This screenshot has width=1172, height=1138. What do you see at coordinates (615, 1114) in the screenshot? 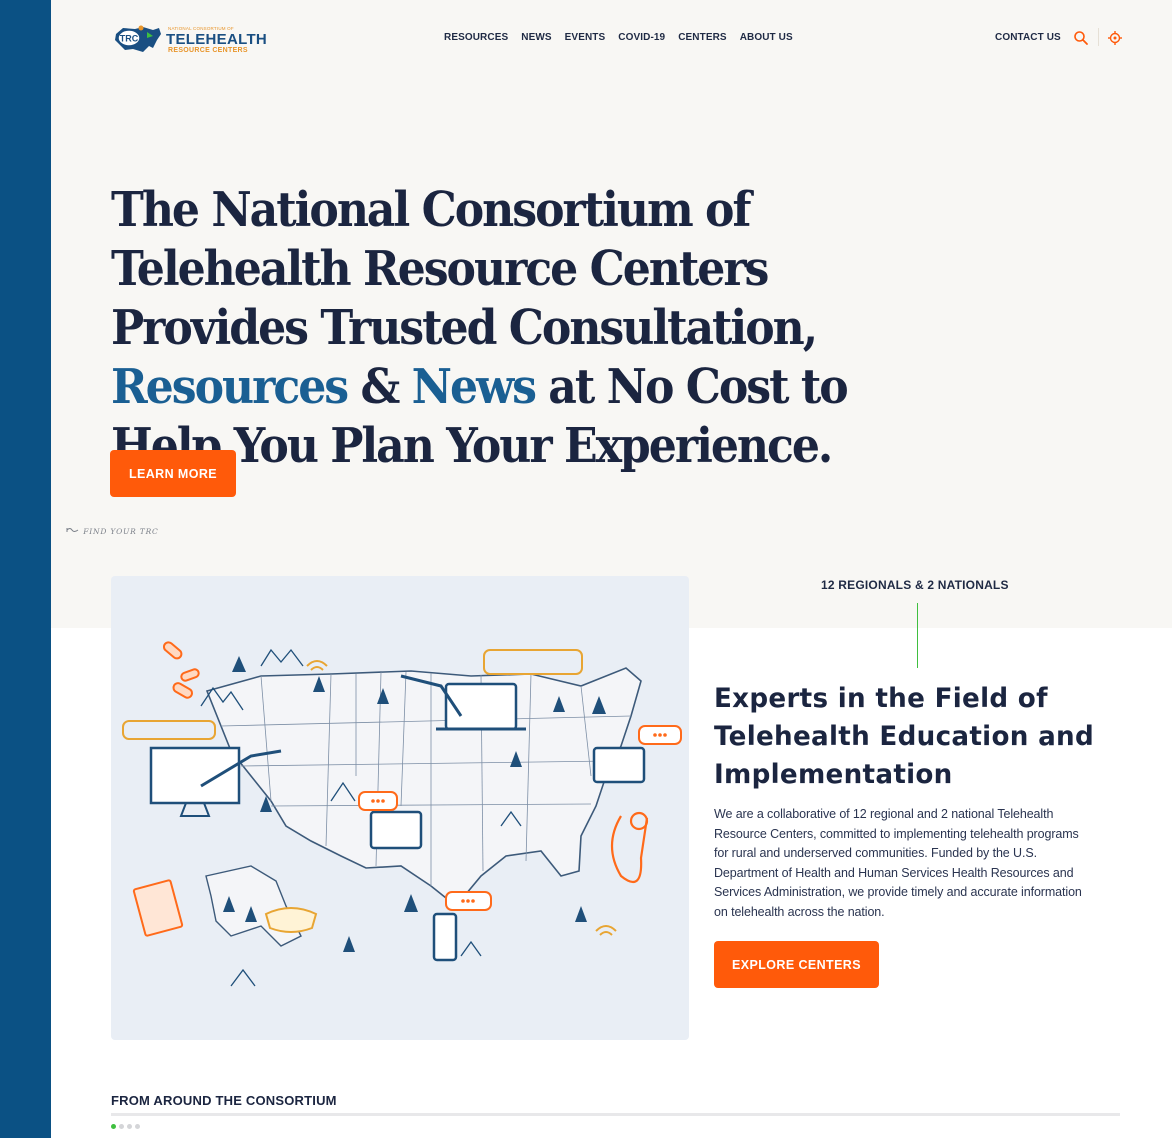
I see `consortium-divider` at bounding box center [615, 1114].